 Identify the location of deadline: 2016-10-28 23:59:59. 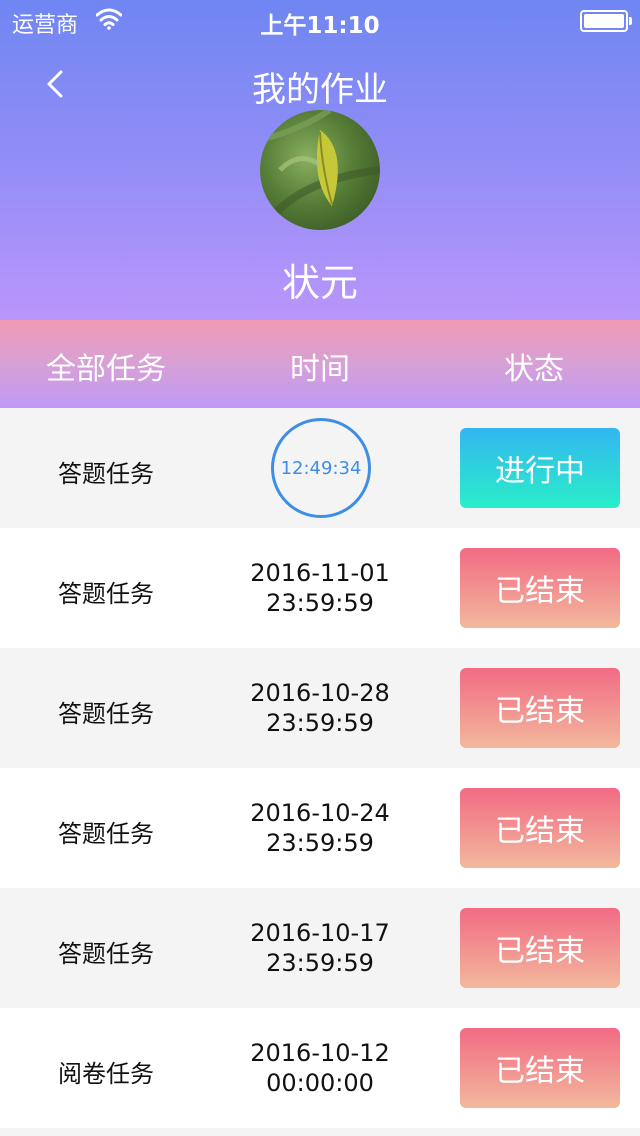
(320, 708).